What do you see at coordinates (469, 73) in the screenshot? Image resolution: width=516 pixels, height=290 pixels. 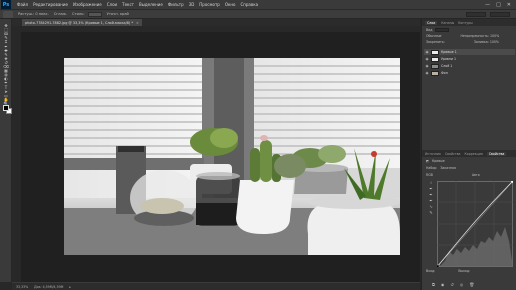 I see `layer-row: ◉ Фон` at bounding box center [469, 73].